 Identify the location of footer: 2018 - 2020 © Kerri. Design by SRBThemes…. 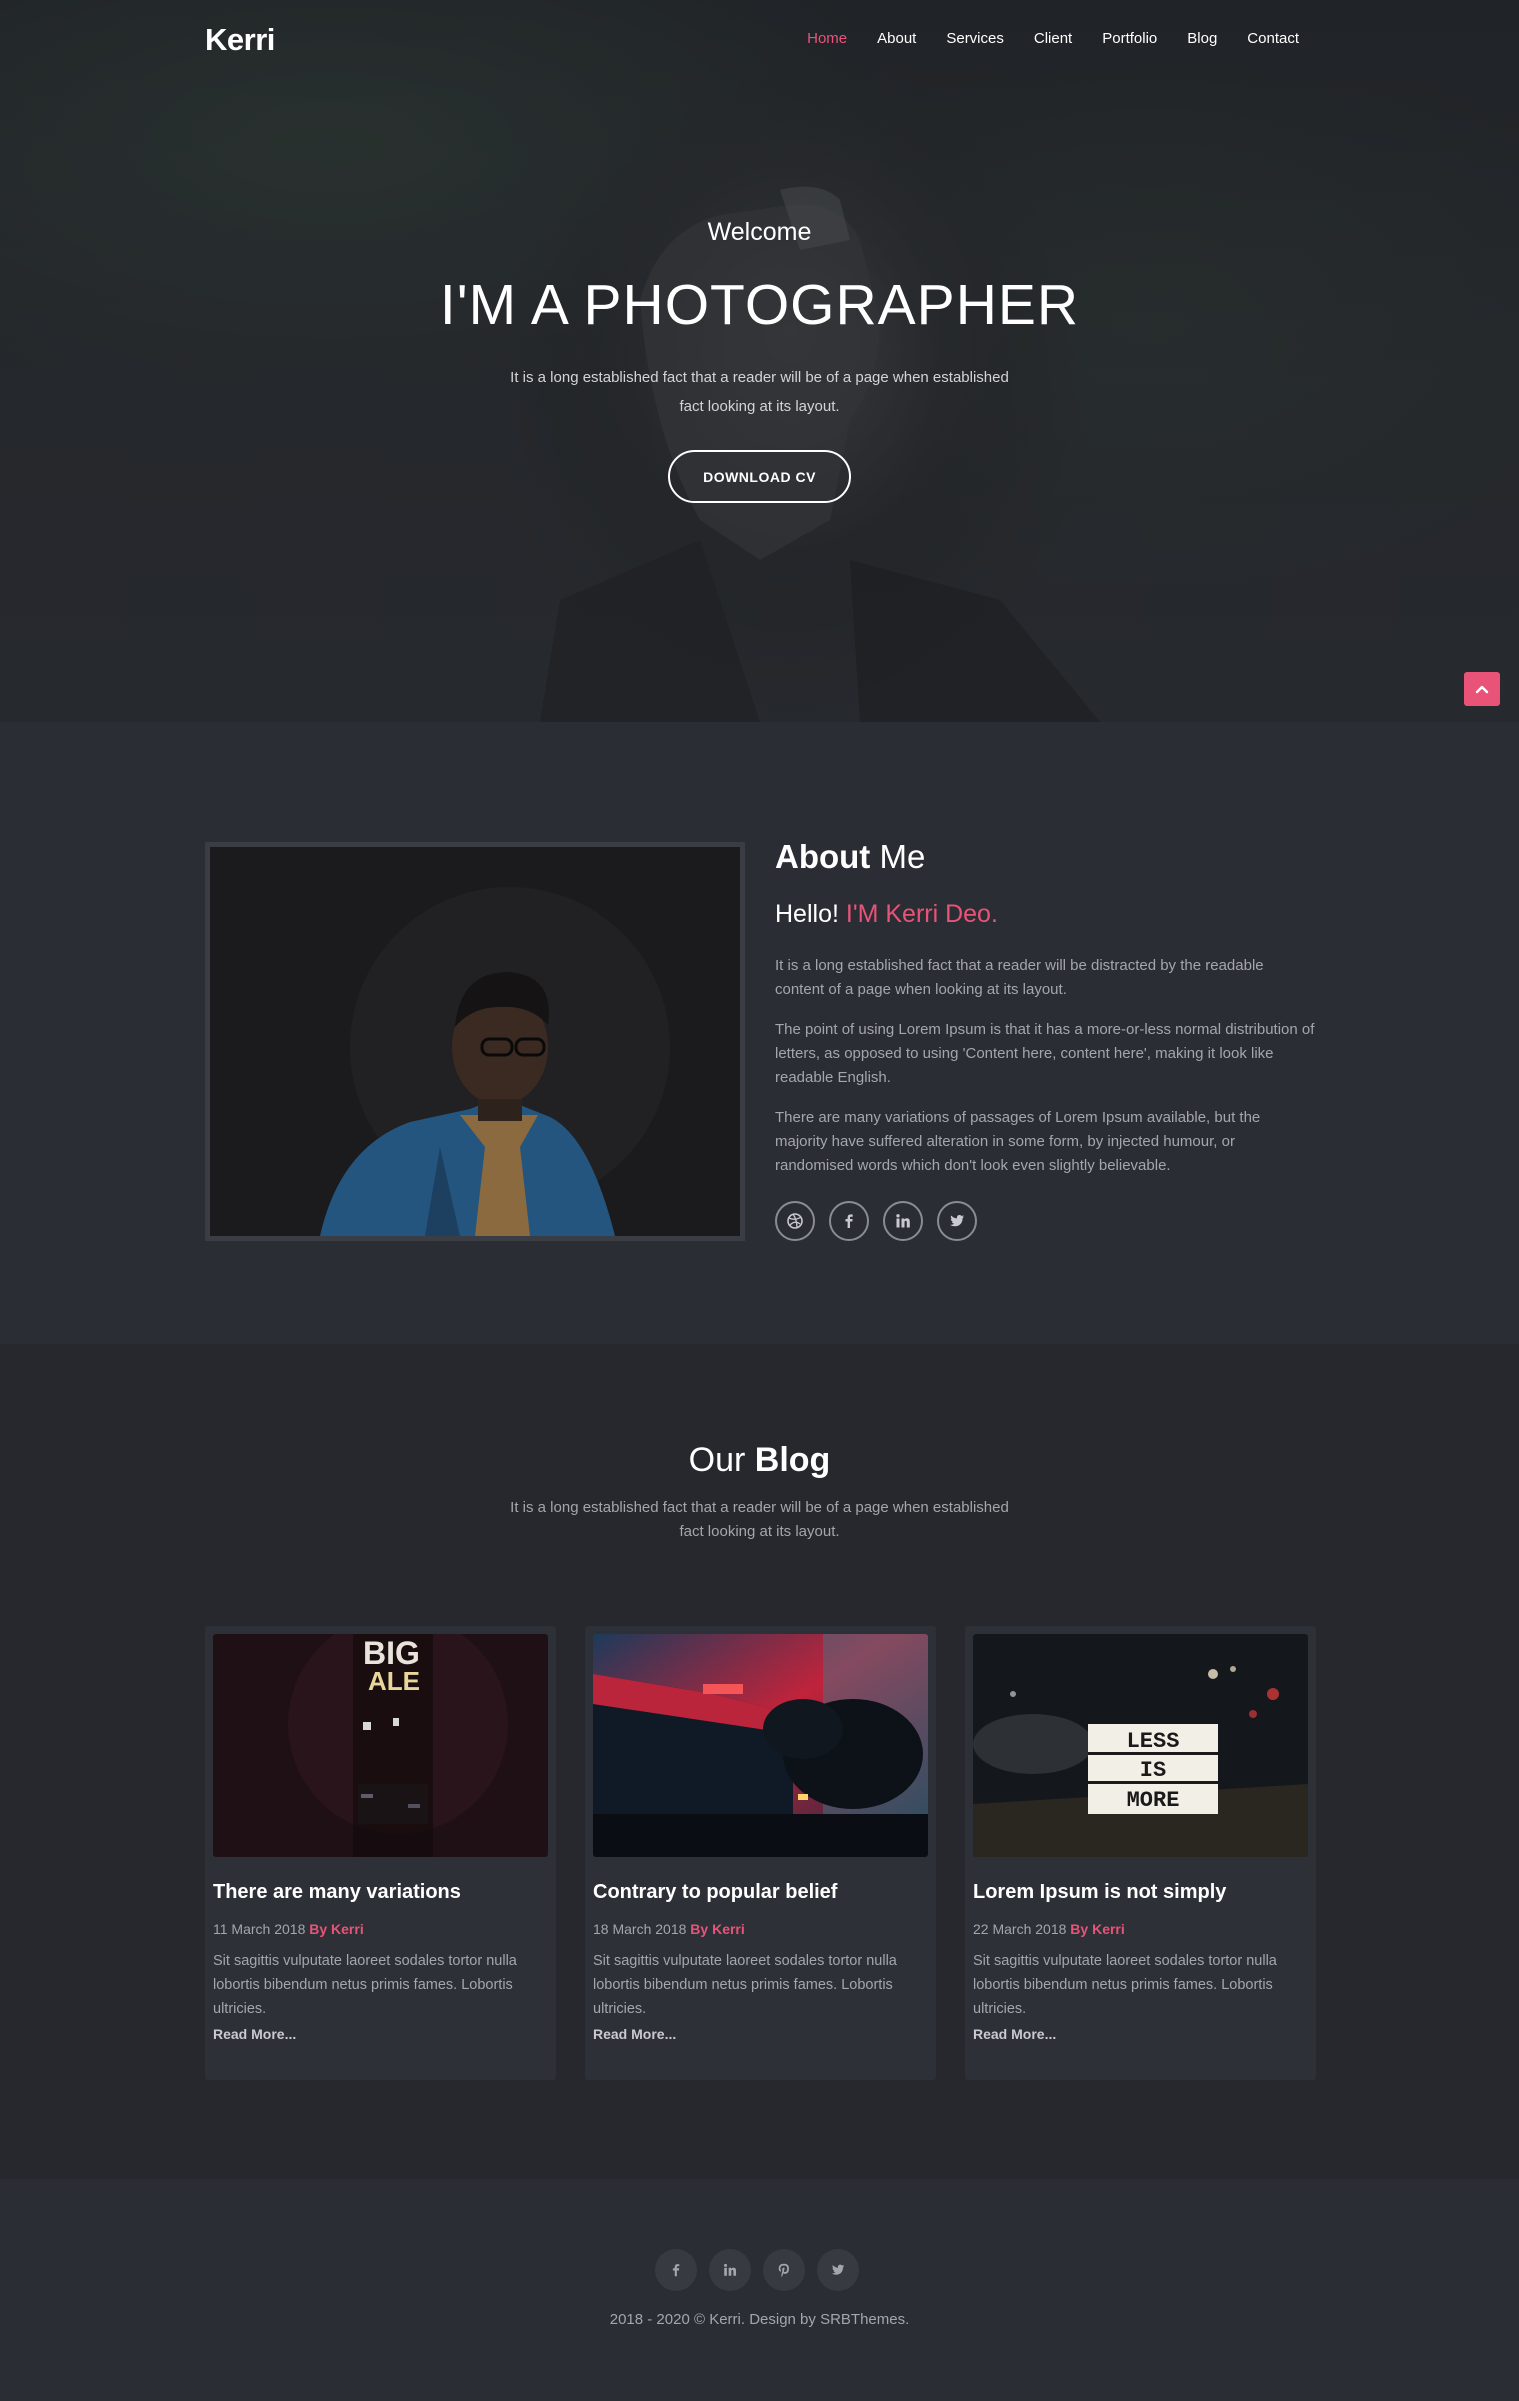
(759, 2290).